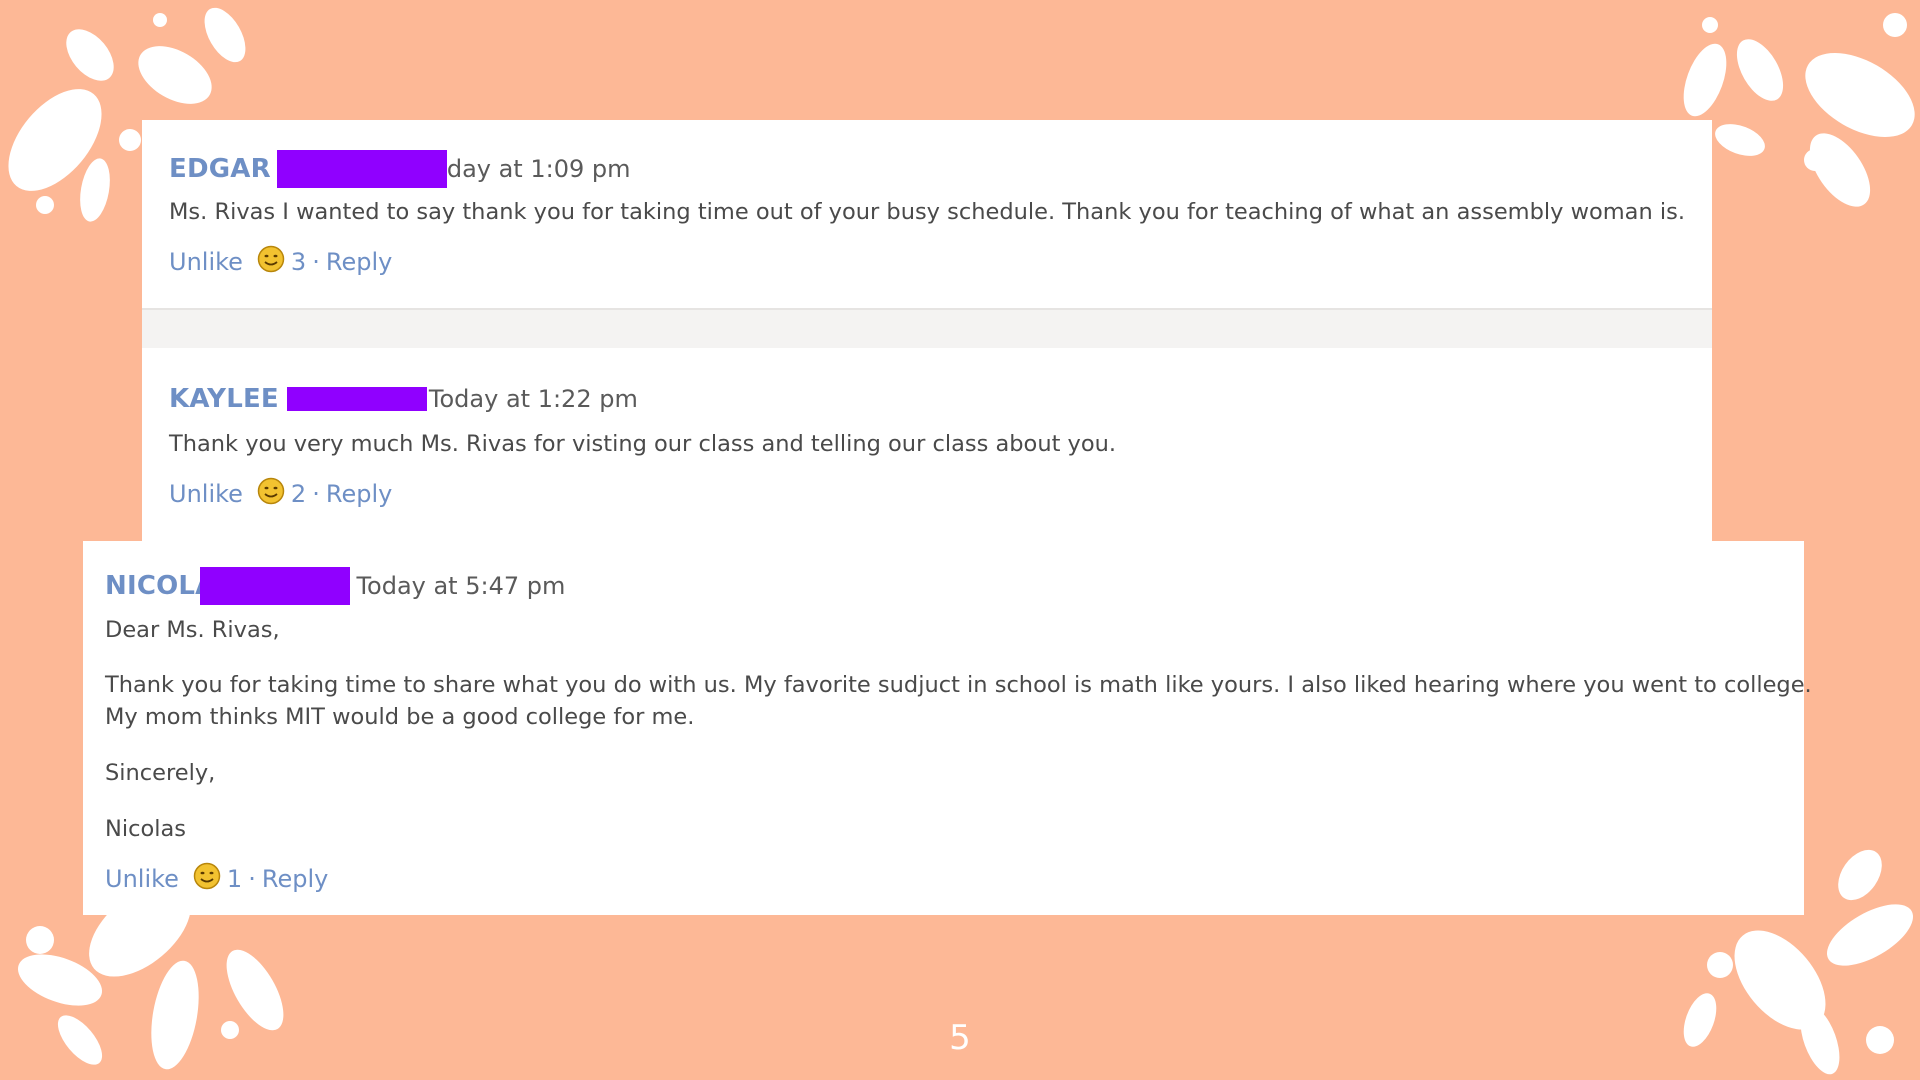 Image resolution: width=1920 pixels, height=1080 pixels. I want to click on letter-closing: Sincerely,, so click(160, 773).